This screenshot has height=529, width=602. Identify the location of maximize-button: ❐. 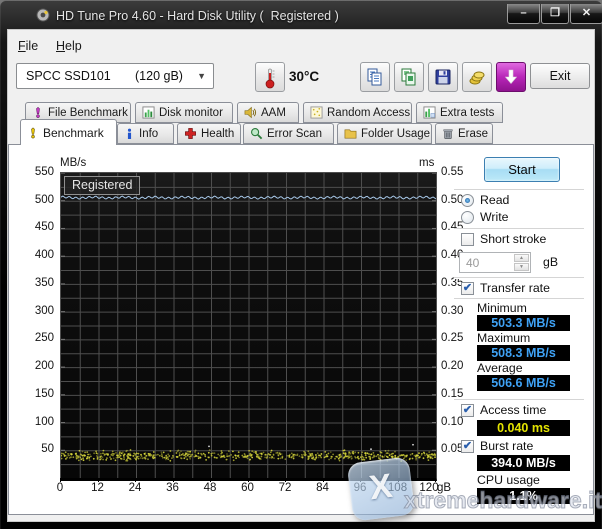
(555, 14).